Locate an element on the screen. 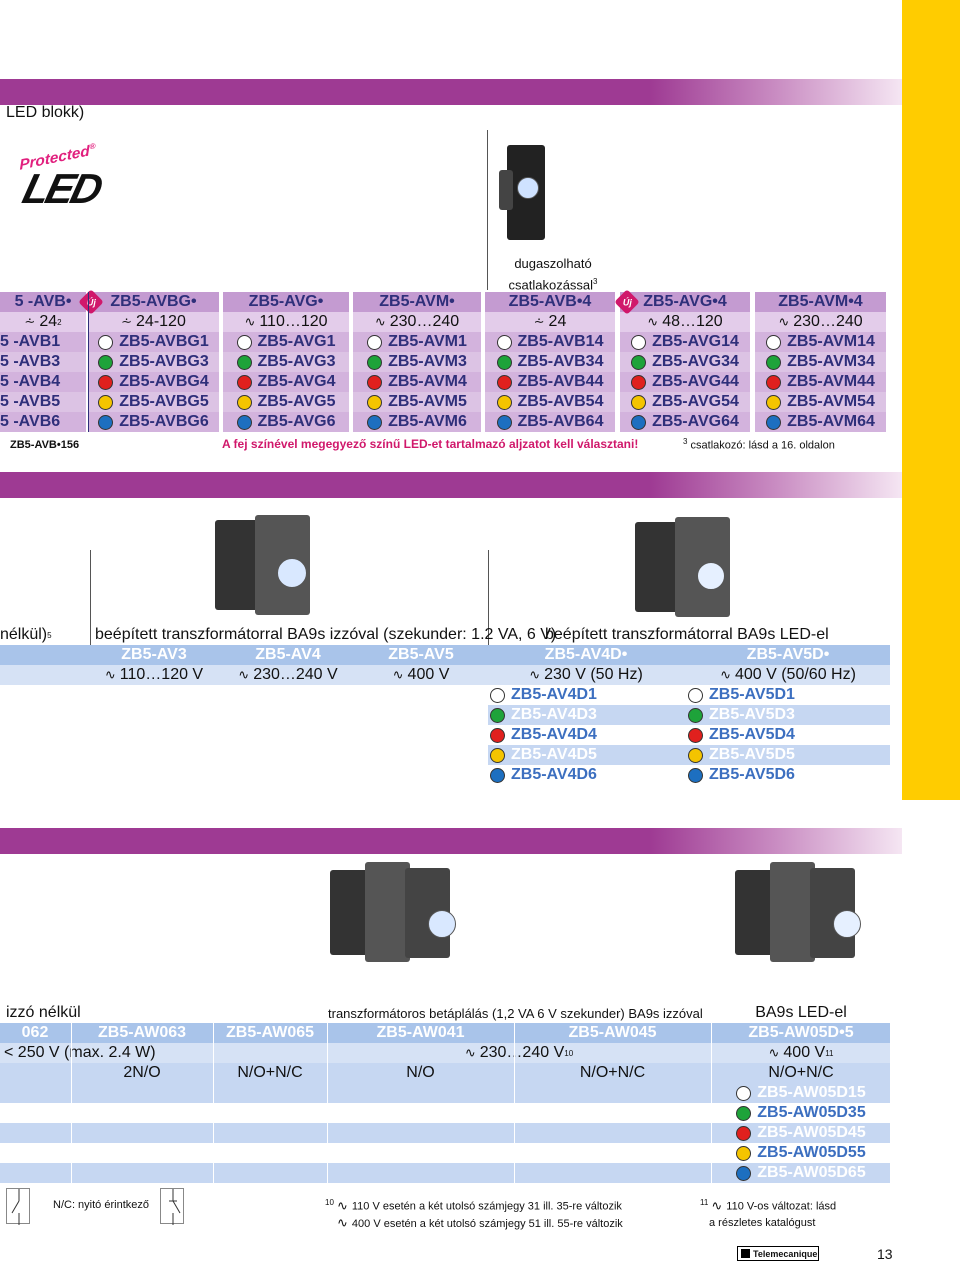  table-header-cell-text: ZB5-AW045 is located at coordinates (612, 1032).